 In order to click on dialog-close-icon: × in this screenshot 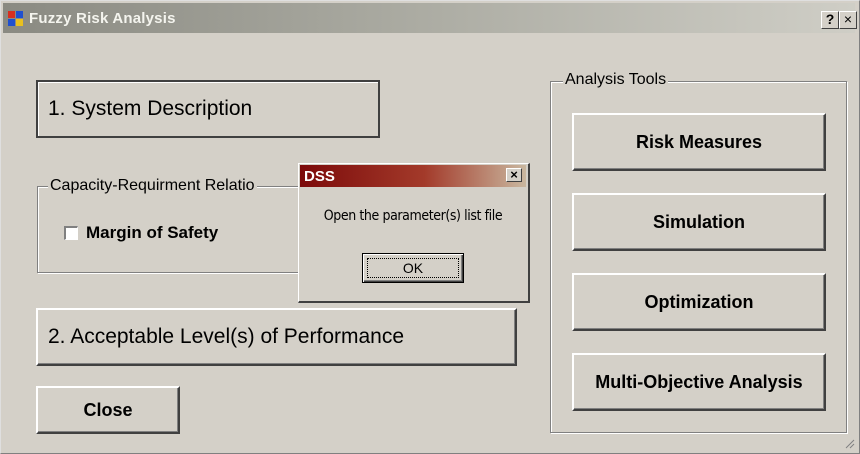, I will do `click(514, 175)`.